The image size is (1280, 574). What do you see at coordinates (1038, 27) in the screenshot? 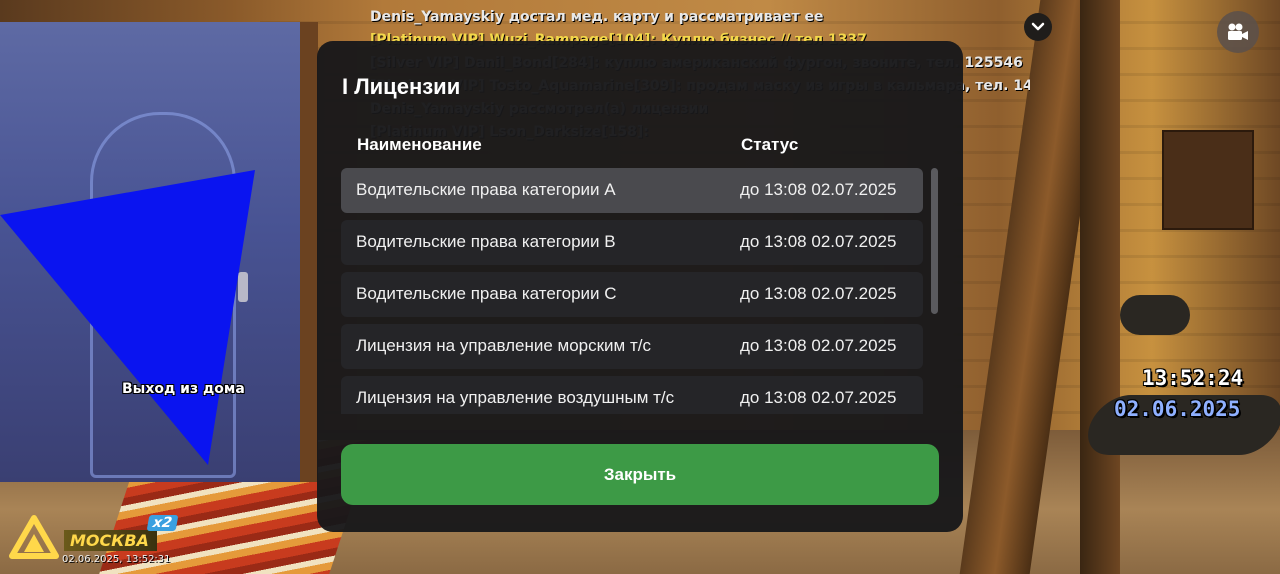
I see `chevron-down-icon` at bounding box center [1038, 27].